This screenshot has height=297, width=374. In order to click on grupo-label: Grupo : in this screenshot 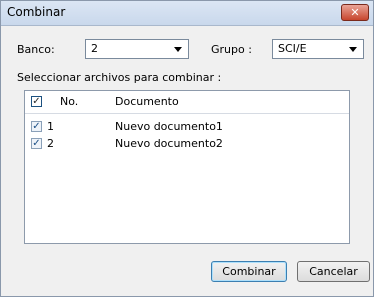, I will do `click(231, 49)`.